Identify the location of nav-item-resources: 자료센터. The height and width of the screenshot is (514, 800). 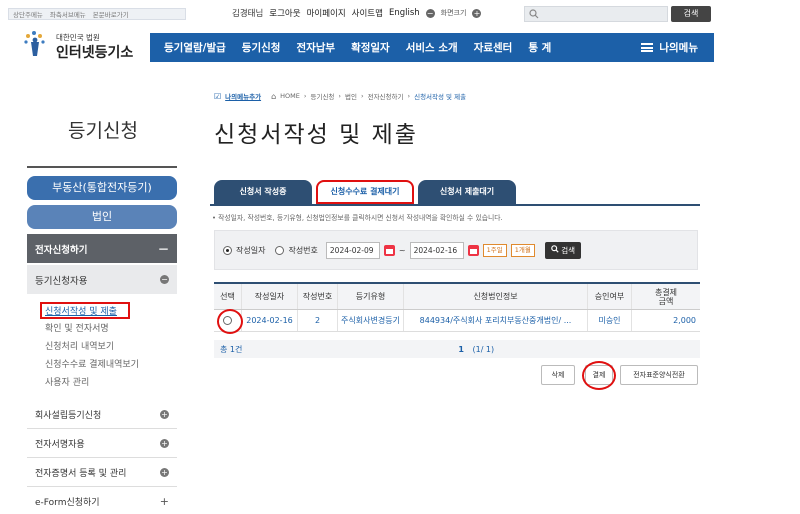
(493, 47).